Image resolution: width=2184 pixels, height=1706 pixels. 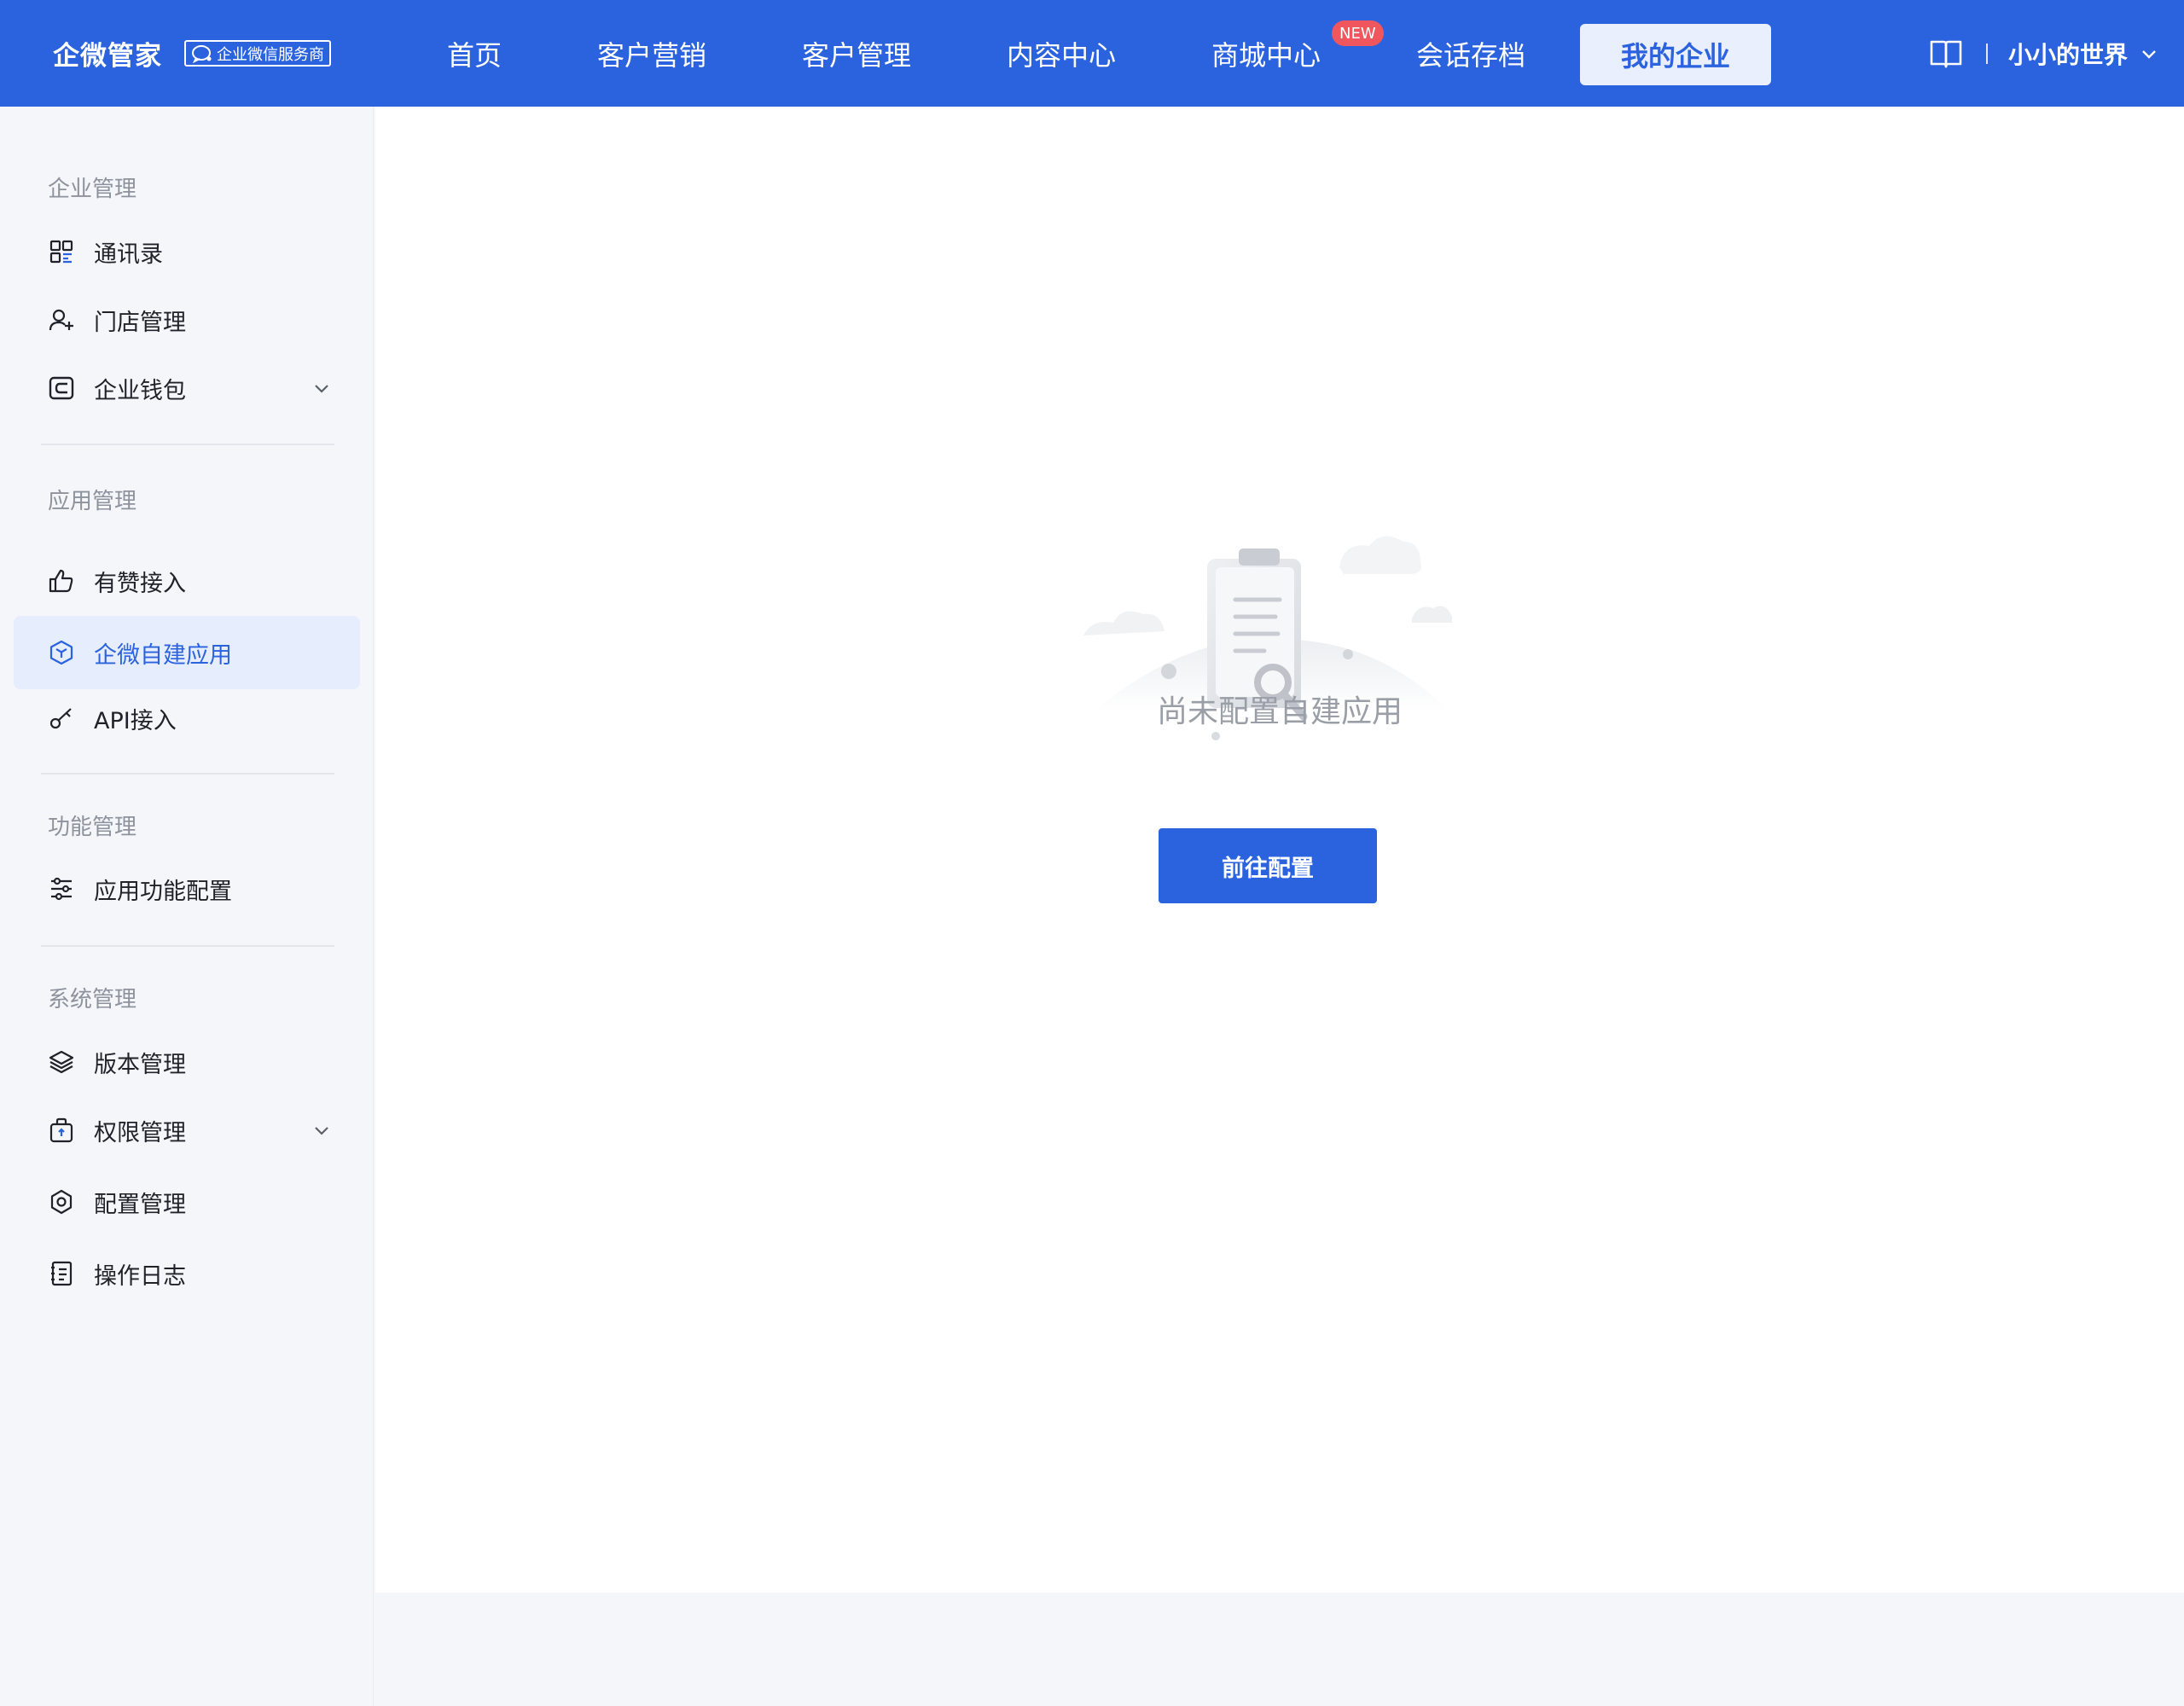 I want to click on user-add-icon, so click(x=61, y=320).